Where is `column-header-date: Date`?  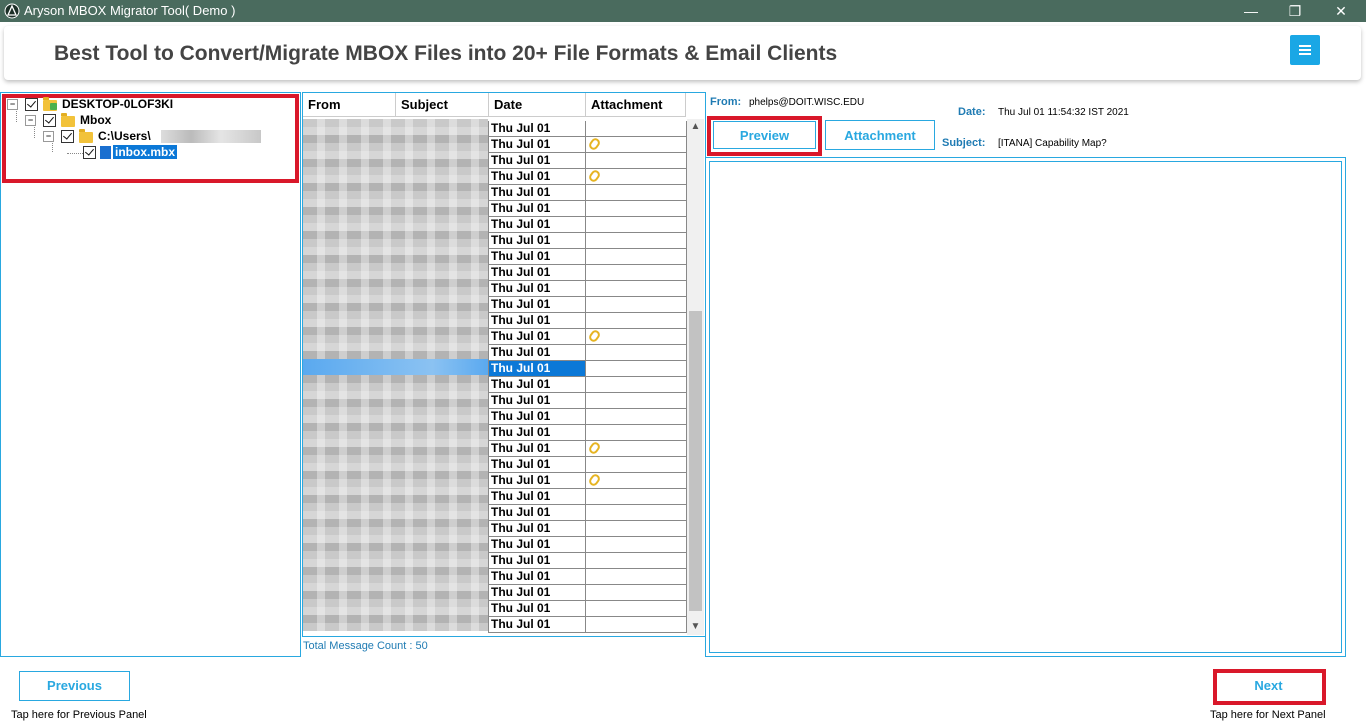 column-header-date: Date is located at coordinates (537, 105).